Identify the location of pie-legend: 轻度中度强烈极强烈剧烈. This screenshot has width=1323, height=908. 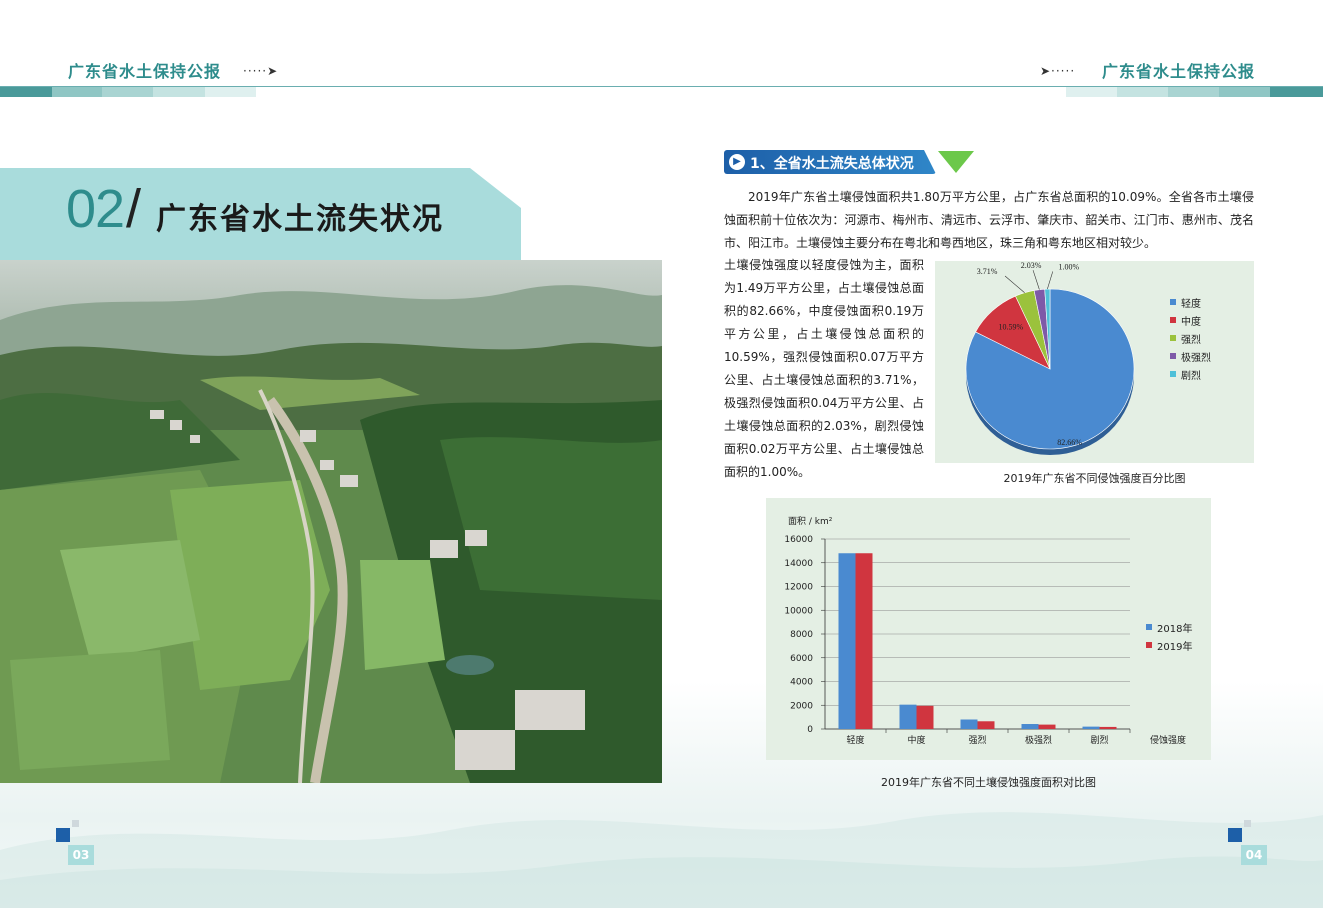
(1190, 338).